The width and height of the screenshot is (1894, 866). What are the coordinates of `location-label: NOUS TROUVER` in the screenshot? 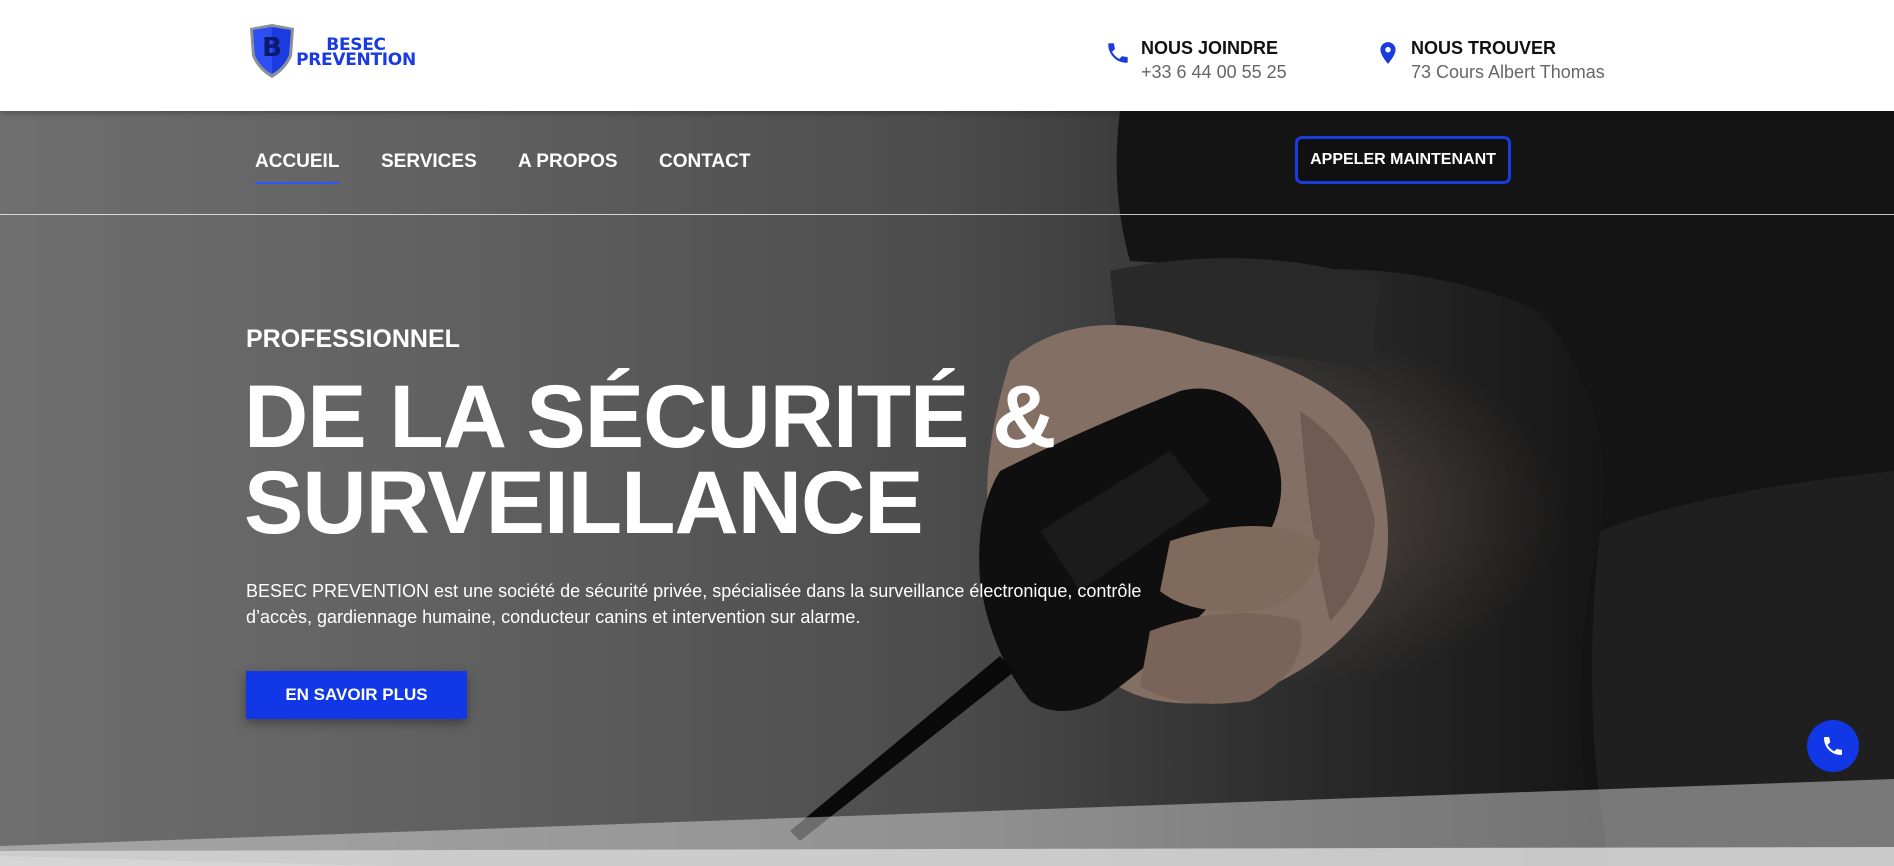 It's located at (1484, 48).